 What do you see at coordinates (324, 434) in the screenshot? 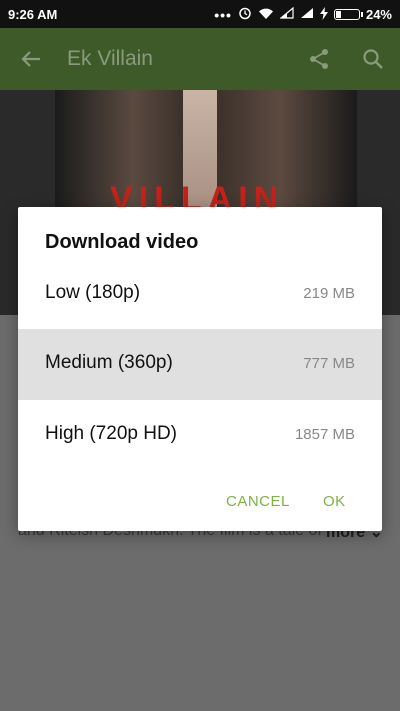
I see `option-size: 1857 MB` at bounding box center [324, 434].